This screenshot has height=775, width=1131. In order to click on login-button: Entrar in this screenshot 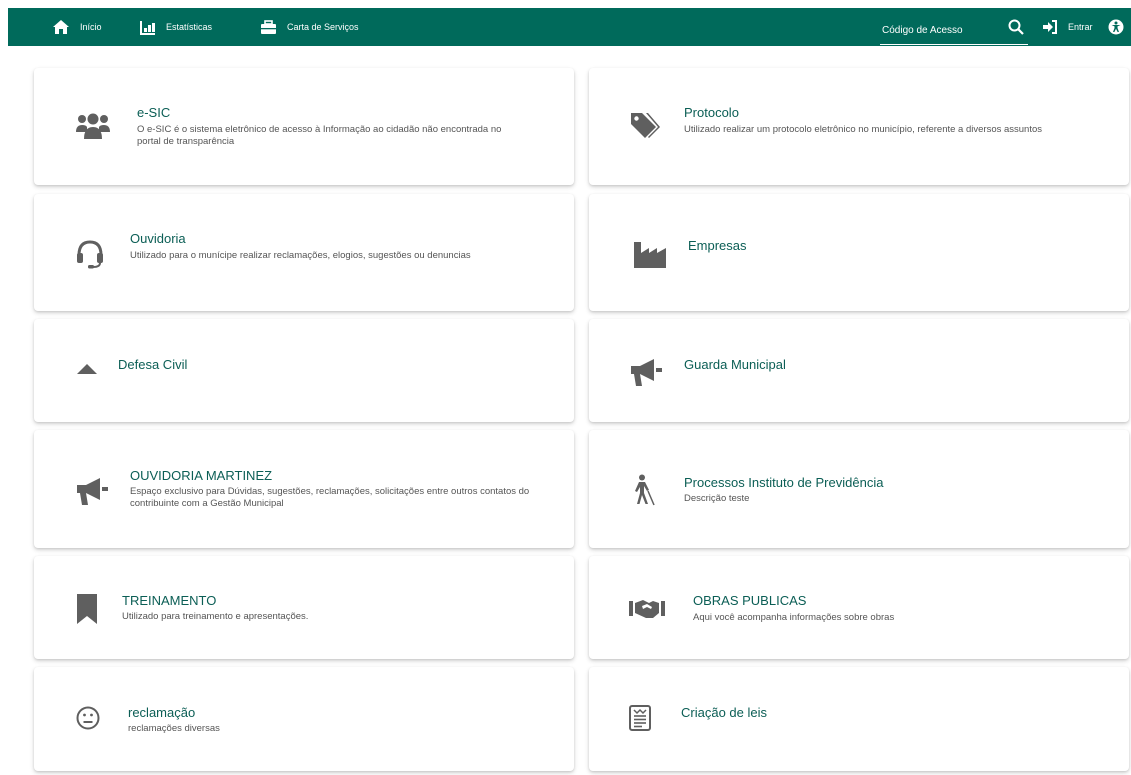, I will do `click(1067, 27)`.